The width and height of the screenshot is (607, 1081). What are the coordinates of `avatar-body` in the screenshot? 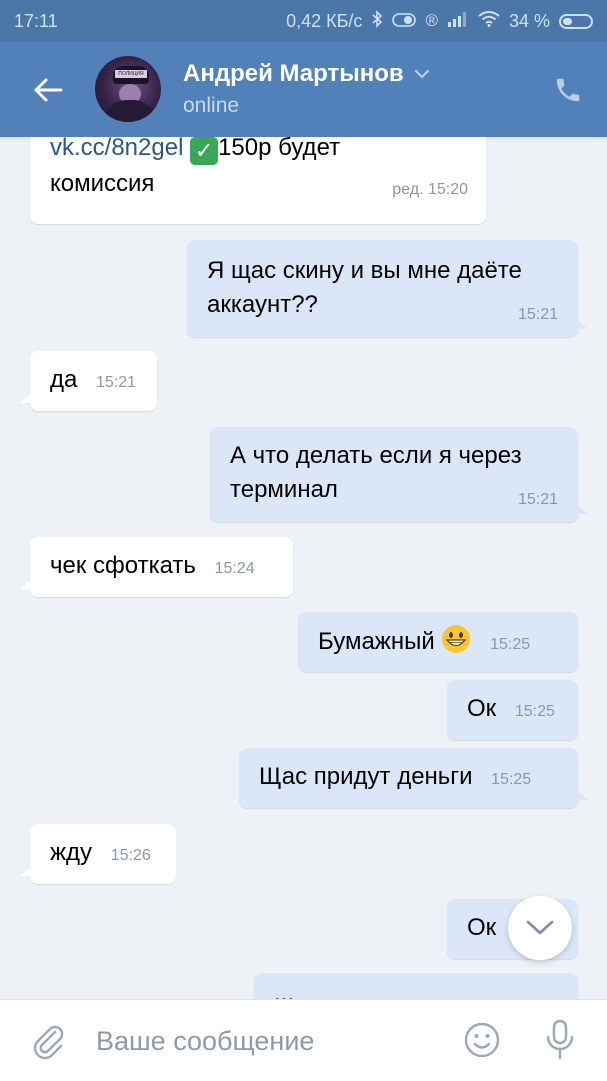 It's located at (130, 111).